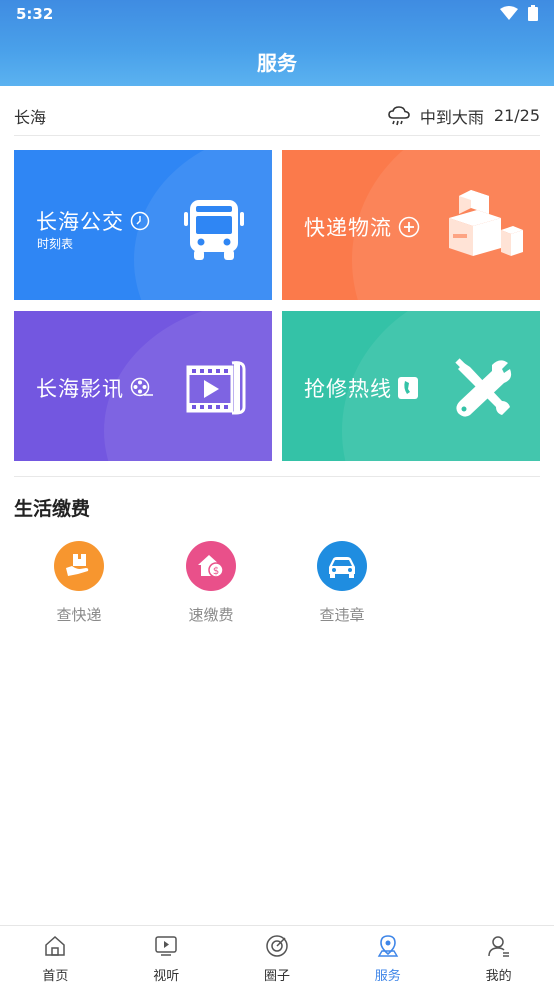 The image size is (554, 986). I want to click on life-item-express-query: 查快递, so click(79, 583).